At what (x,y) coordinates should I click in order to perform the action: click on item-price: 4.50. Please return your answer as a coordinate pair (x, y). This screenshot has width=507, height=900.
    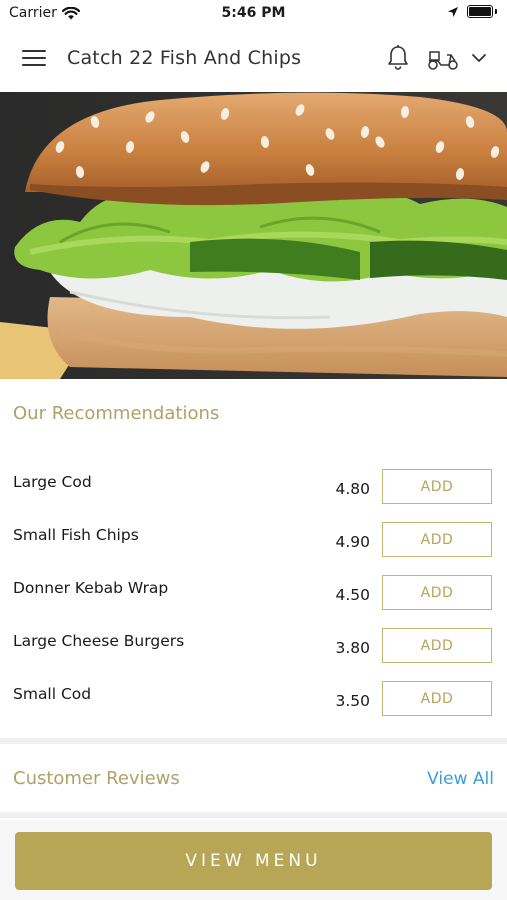
    Looking at the image, I should click on (352, 595).